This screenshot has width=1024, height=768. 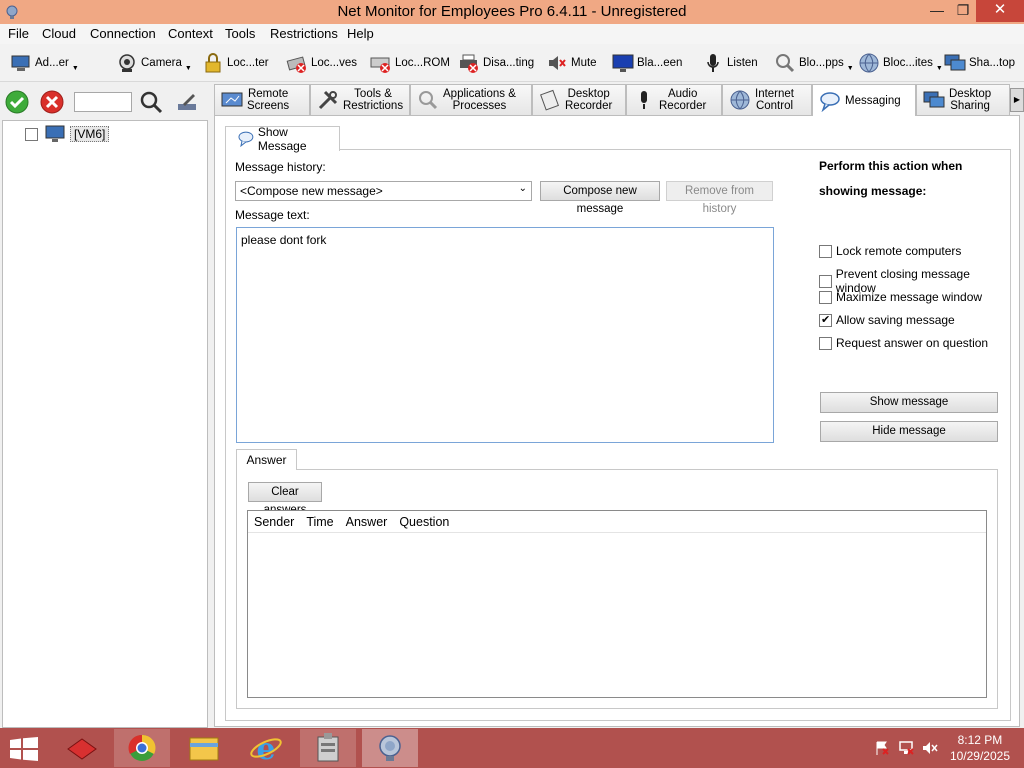 What do you see at coordinates (571, 63) in the screenshot?
I see `toolbar-mute-button: Mute` at bounding box center [571, 63].